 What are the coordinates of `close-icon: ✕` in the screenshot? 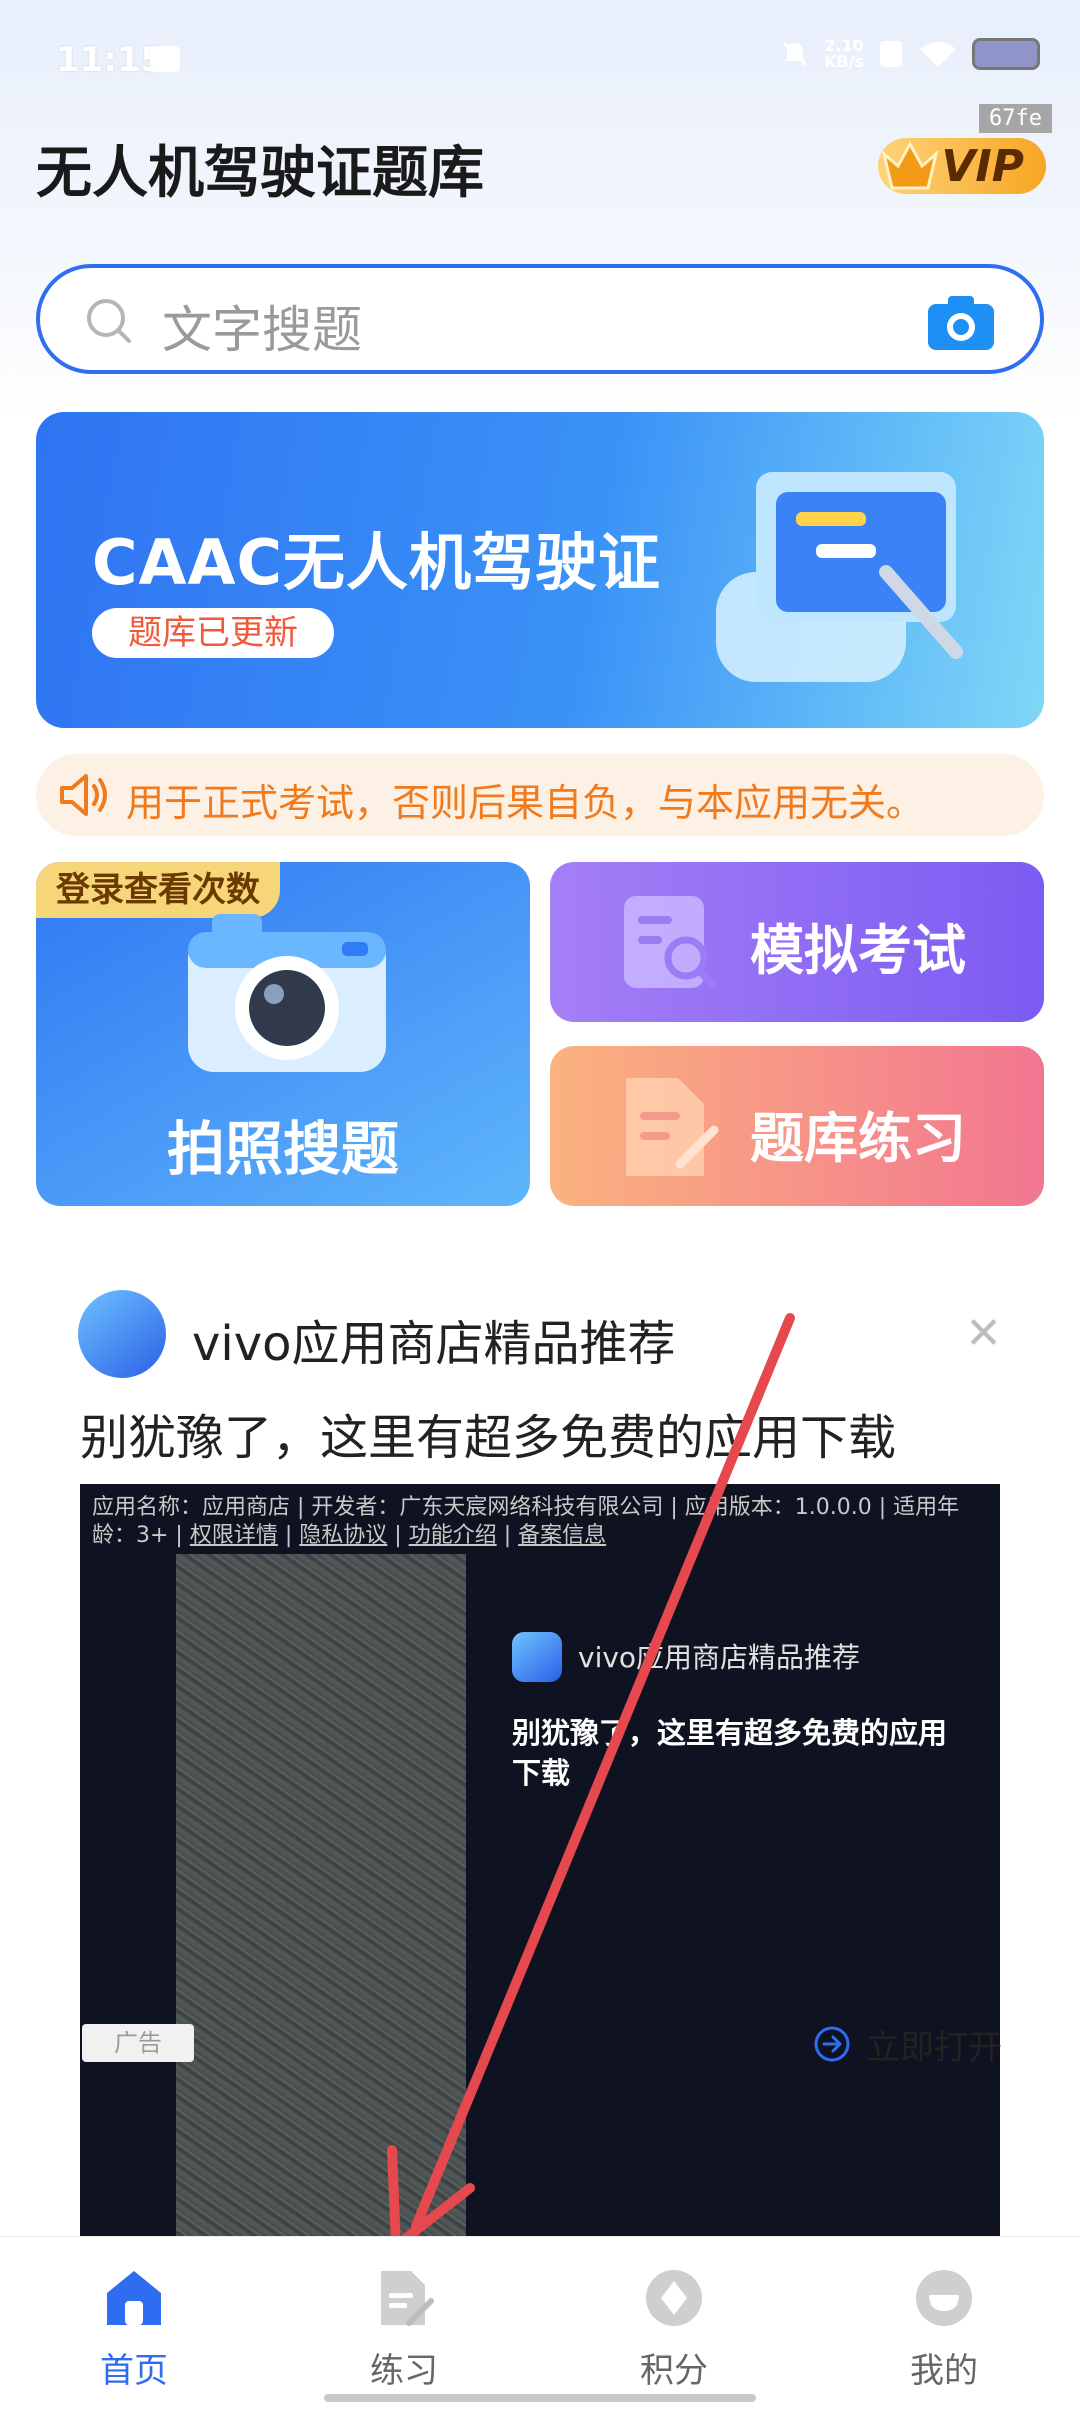 It's located at (983, 1333).